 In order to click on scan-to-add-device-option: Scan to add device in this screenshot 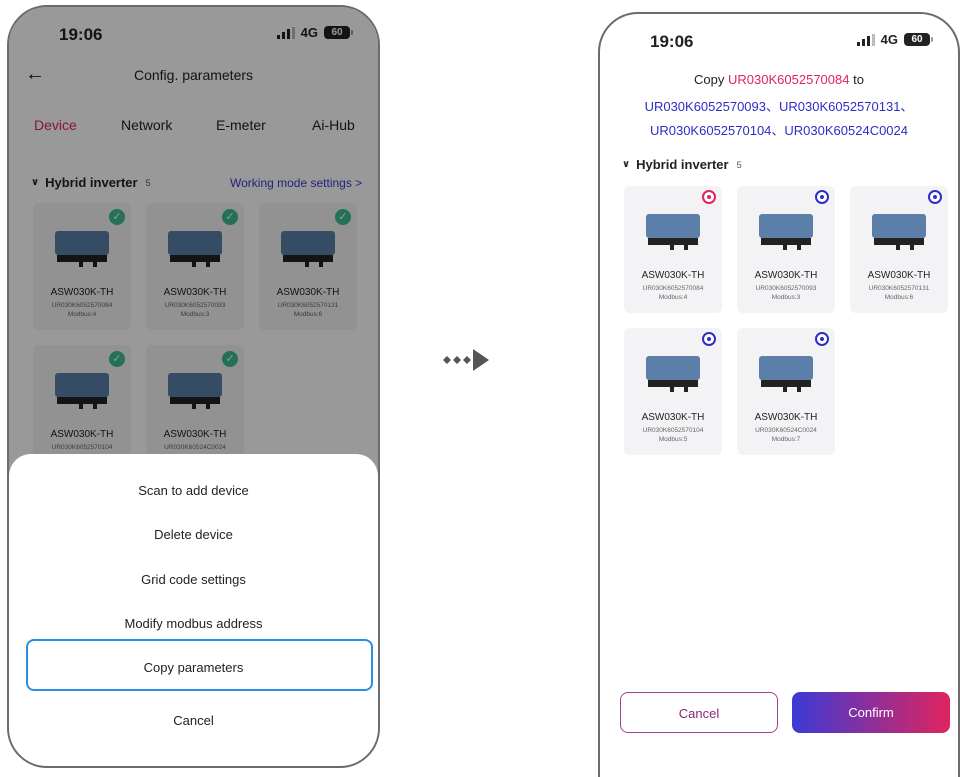, I will do `click(193, 490)`.